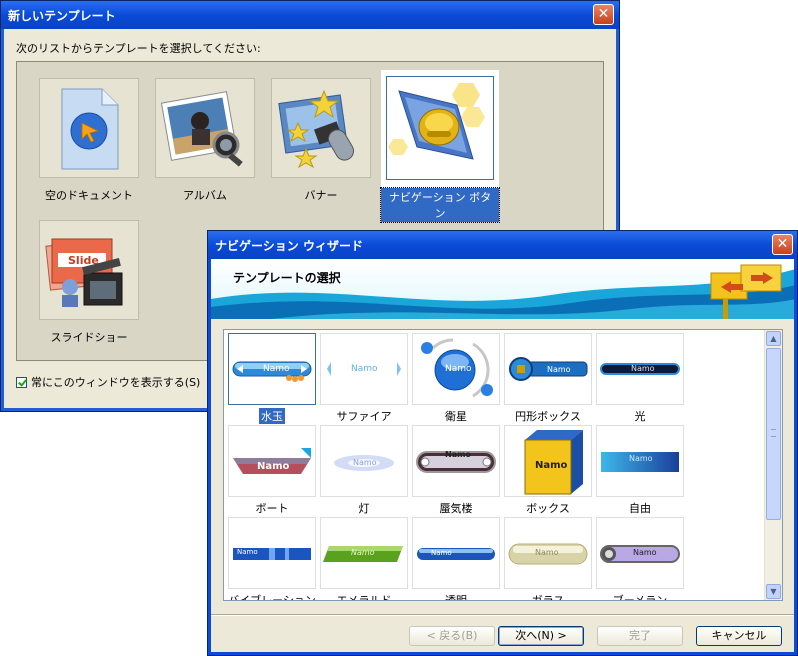  I want to click on style-label: 透明, so click(456, 597).